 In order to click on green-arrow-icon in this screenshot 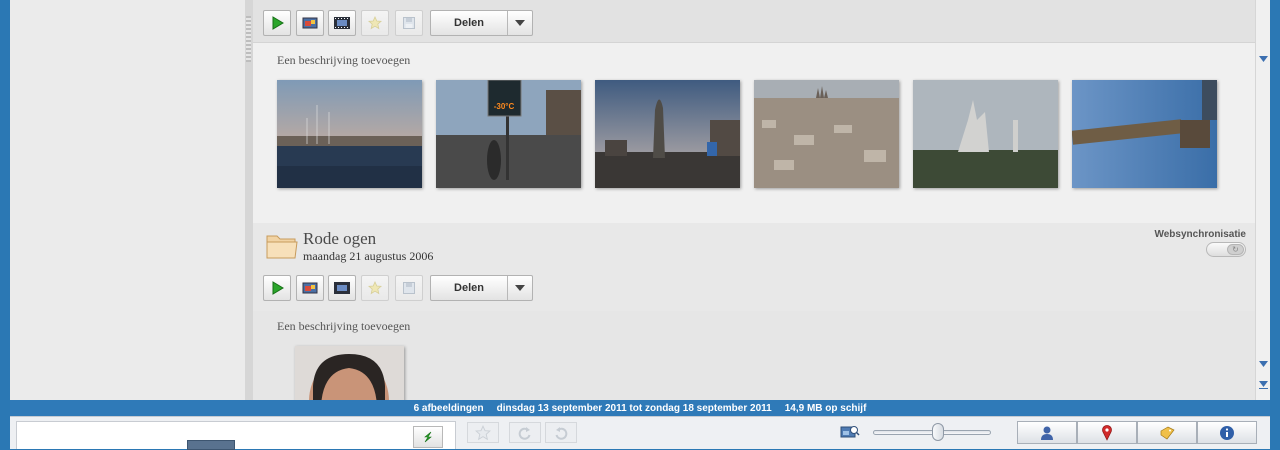, I will do `click(428, 437)`.